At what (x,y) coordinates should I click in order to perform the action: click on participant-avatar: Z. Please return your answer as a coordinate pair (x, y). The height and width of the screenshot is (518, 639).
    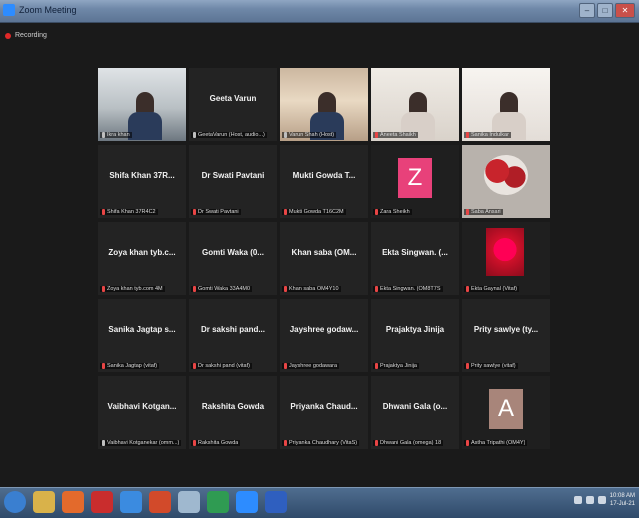
    Looking at the image, I should click on (415, 181).